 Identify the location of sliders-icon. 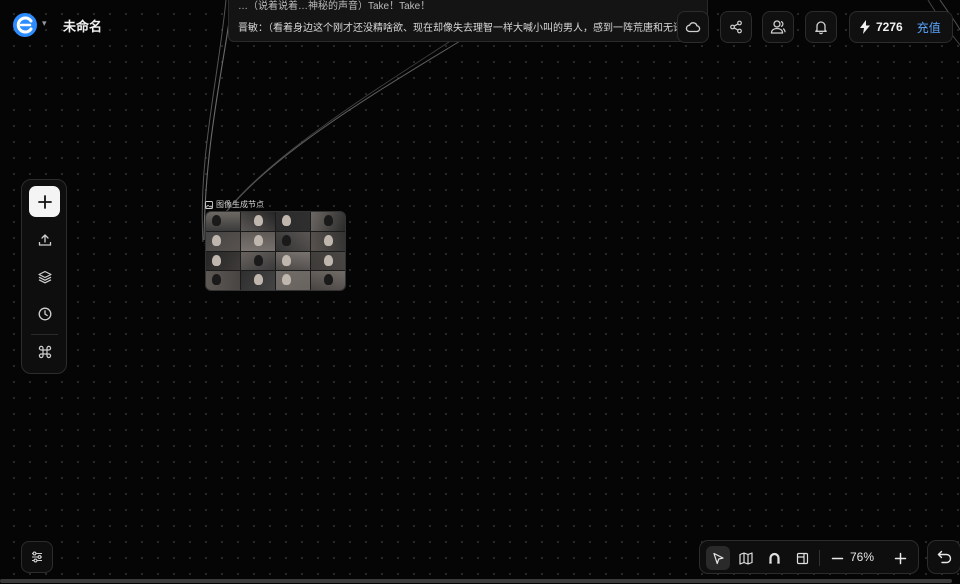
(37, 557).